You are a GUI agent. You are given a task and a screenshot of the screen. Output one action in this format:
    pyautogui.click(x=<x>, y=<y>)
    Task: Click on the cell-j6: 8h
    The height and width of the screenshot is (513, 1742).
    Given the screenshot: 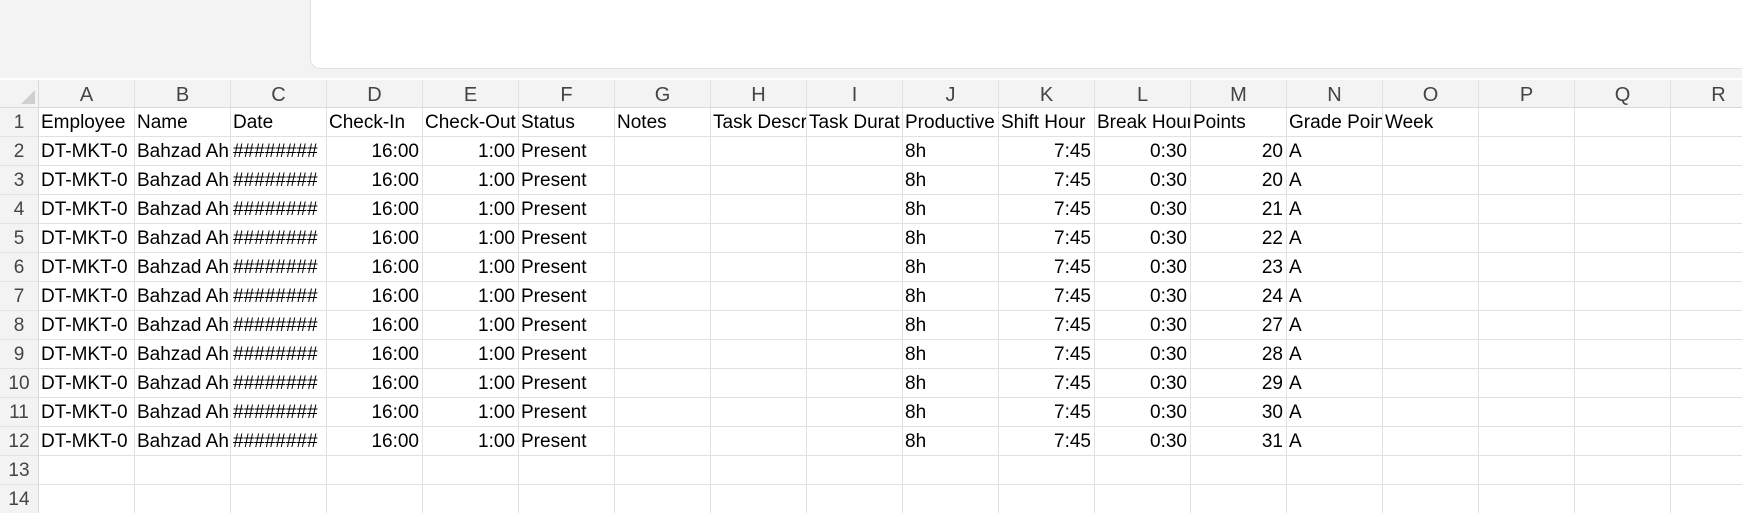 What is the action you would take?
    pyautogui.click(x=951, y=267)
    